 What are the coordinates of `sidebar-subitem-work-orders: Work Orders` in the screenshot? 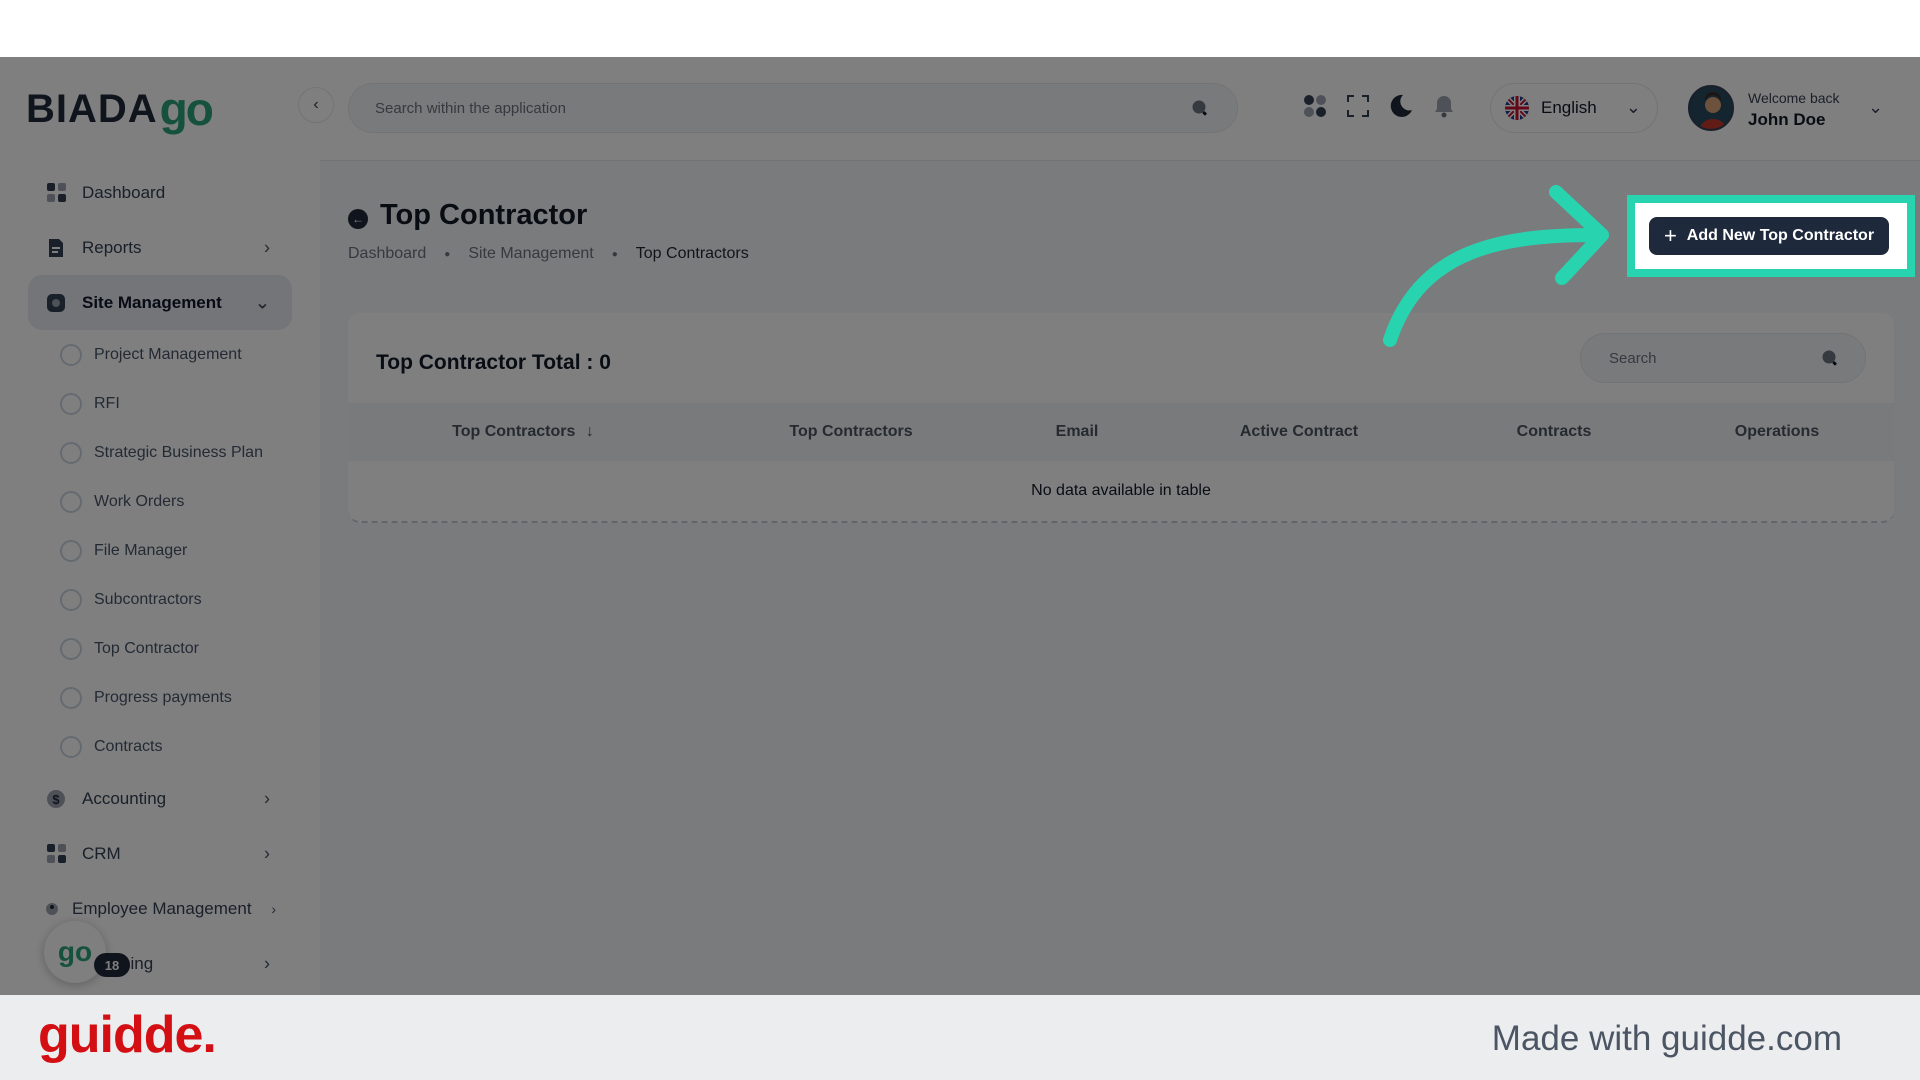 It's located at (160, 501).